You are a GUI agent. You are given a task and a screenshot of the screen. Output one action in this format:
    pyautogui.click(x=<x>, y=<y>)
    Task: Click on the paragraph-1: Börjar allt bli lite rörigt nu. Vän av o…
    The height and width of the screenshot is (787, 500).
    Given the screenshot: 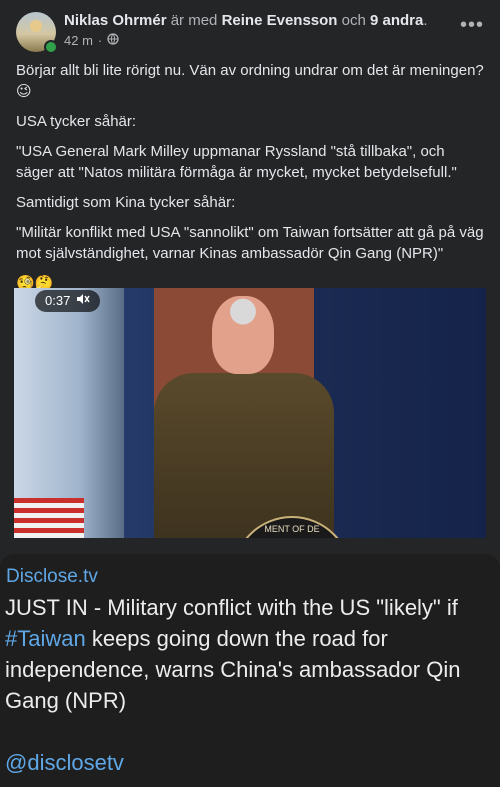 What is the action you would take?
    pyautogui.click(x=251, y=81)
    